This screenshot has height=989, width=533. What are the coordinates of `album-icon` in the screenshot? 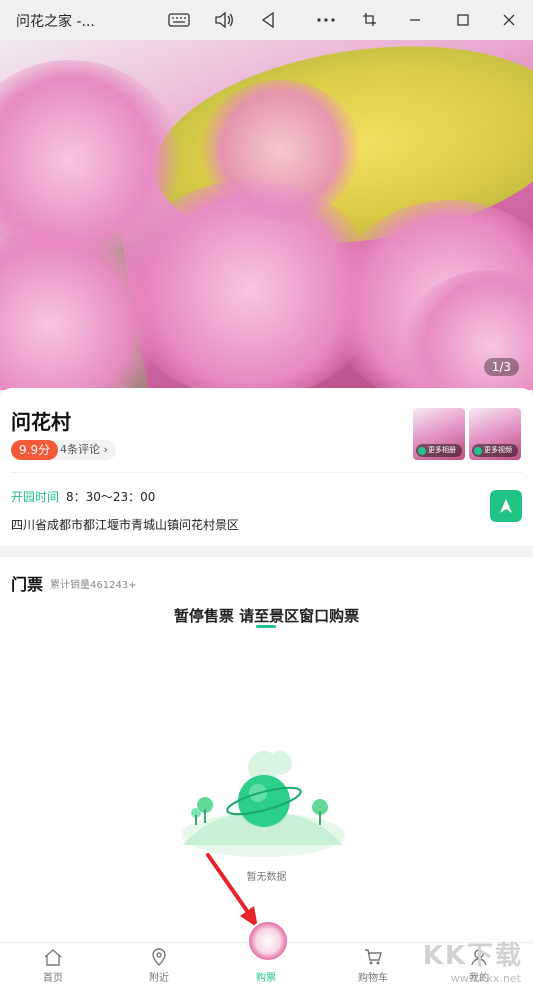 It's located at (422, 450).